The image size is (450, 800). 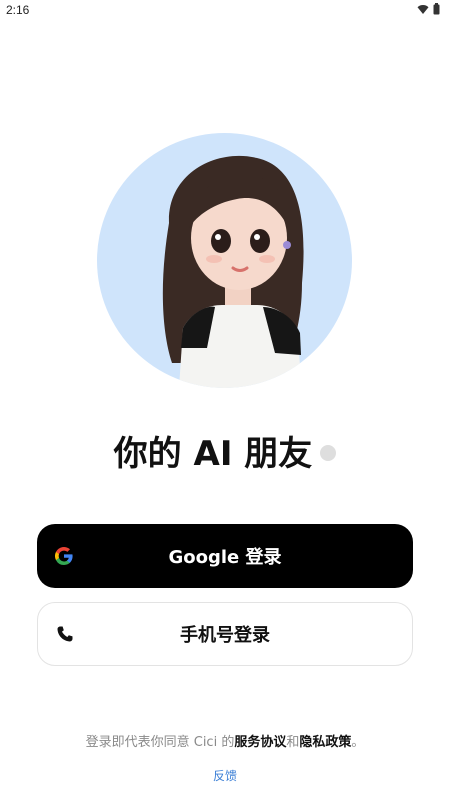 I want to click on status-bar: 2:16, so click(x=225, y=11).